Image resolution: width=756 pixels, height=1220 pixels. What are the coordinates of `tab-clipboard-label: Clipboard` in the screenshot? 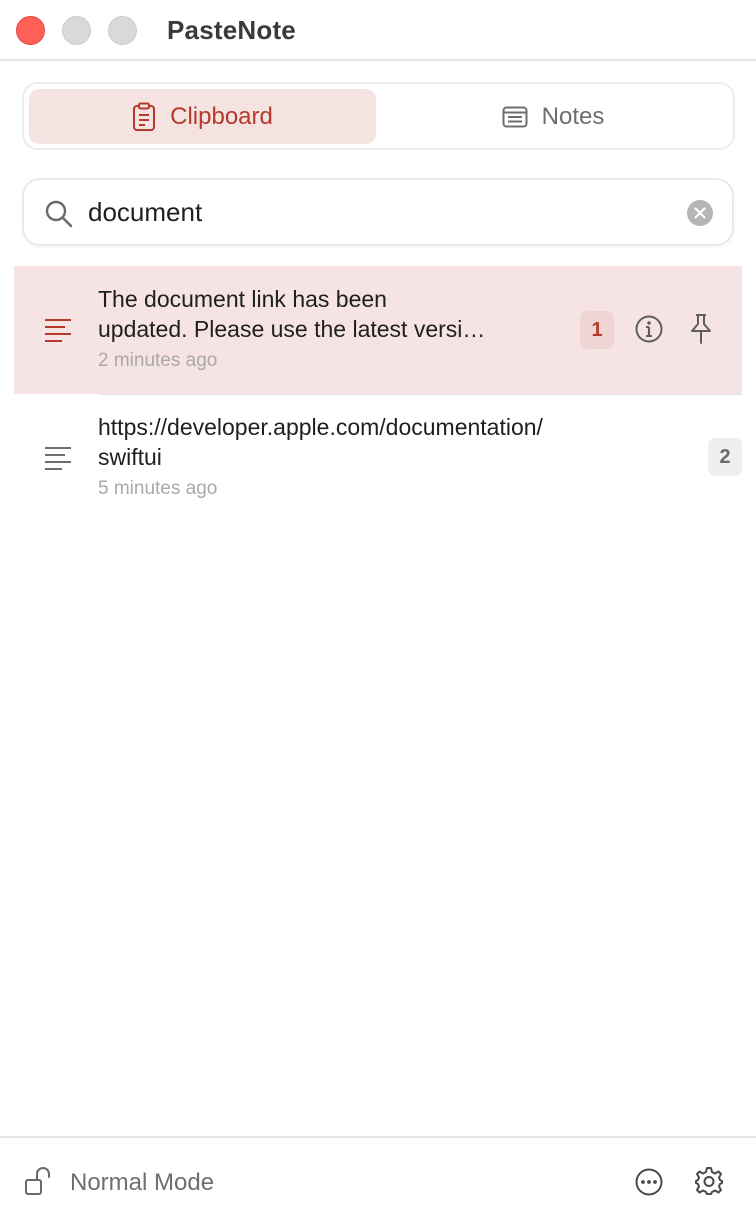 It's located at (221, 116).